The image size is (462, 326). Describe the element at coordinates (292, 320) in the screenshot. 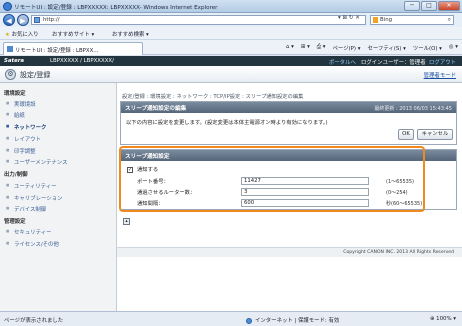

I see `security-zone: インターネット | 保護モード: 有効` at that location.